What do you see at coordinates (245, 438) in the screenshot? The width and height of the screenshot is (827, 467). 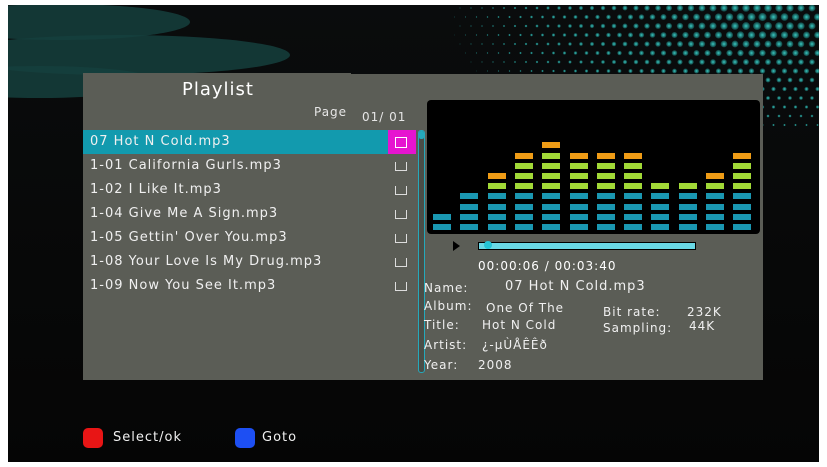 I see `blue-button-icon` at bounding box center [245, 438].